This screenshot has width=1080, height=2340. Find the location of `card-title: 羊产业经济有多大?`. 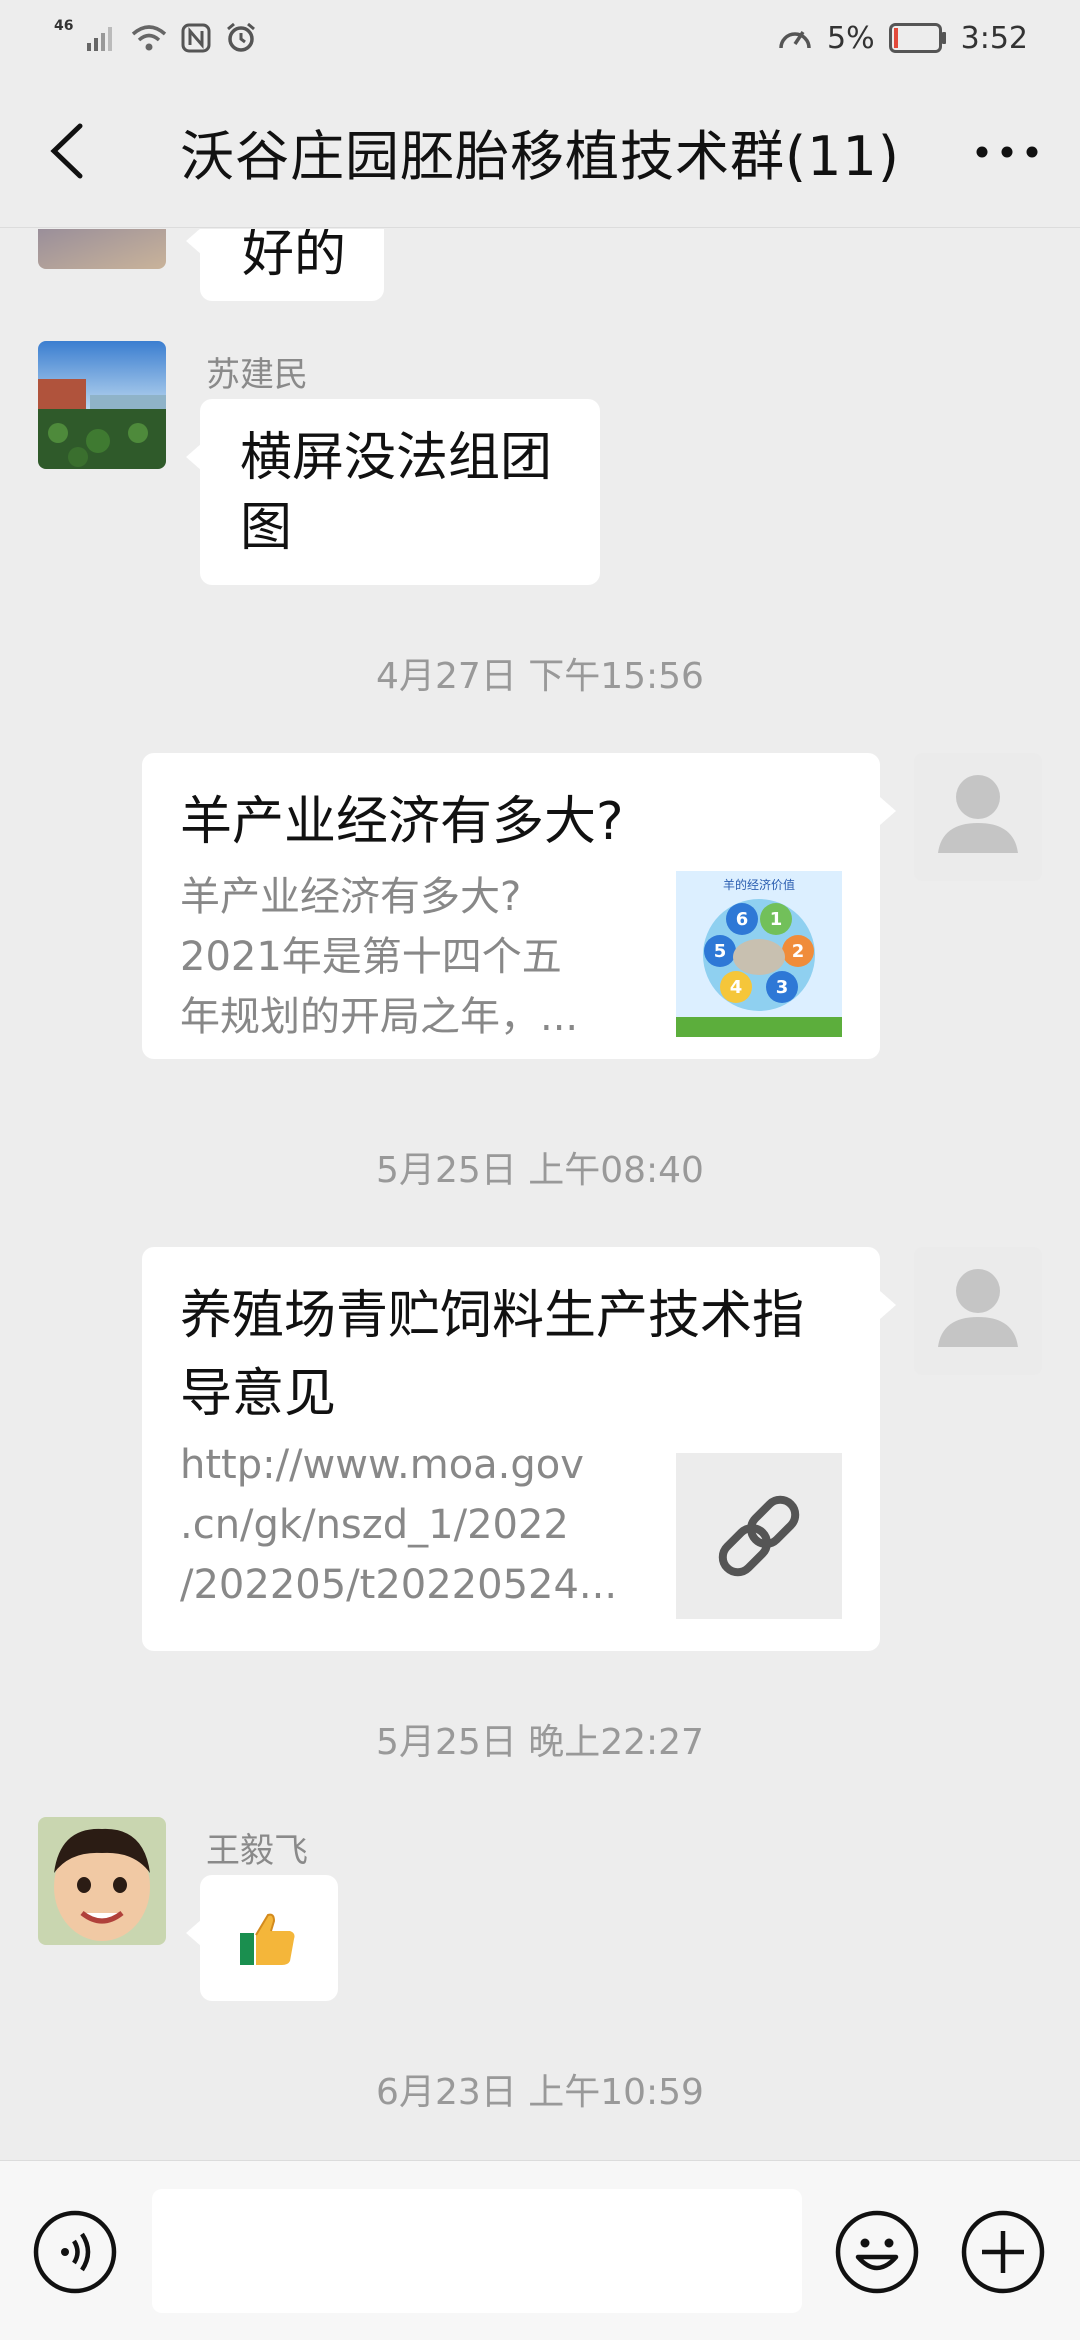

card-title: 羊产业经济有多大? is located at coordinates (402, 822).